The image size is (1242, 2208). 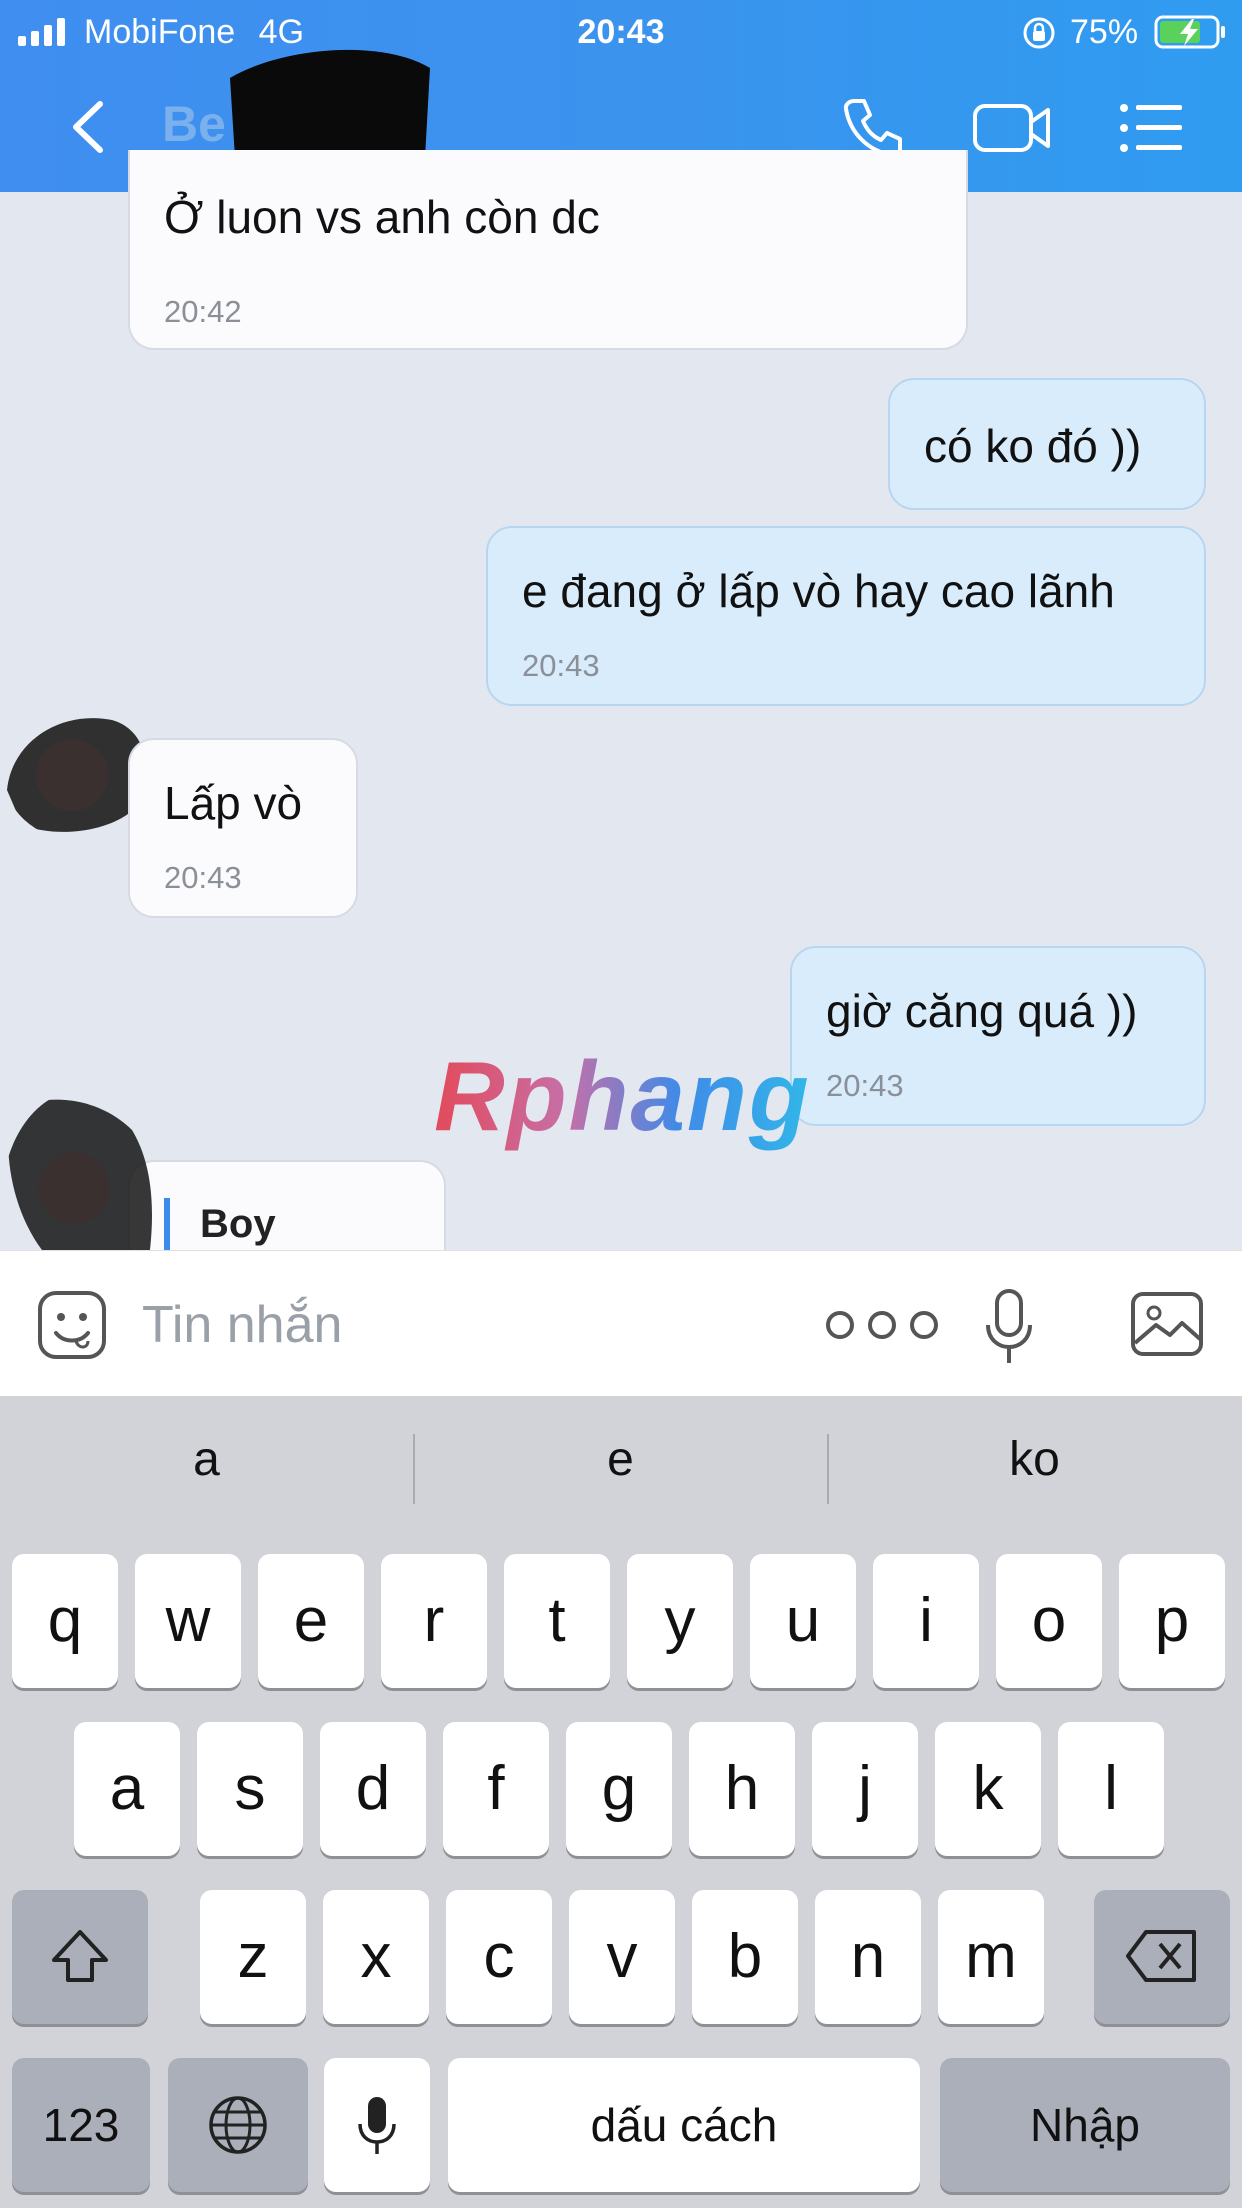 What do you see at coordinates (680, 1621) in the screenshot?
I see `key-y: y` at bounding box center [680, 1621].